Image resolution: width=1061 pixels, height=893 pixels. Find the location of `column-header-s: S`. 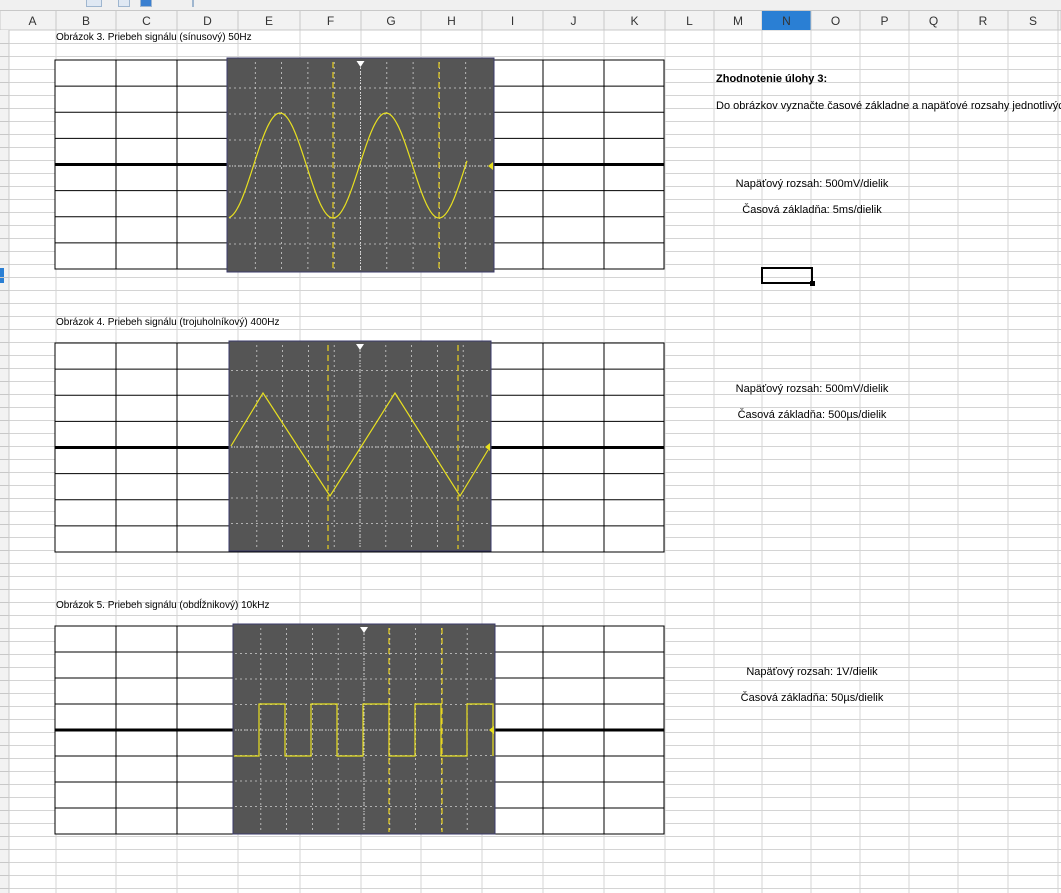

column-header-s: S is located at coordinates (1033, 21).